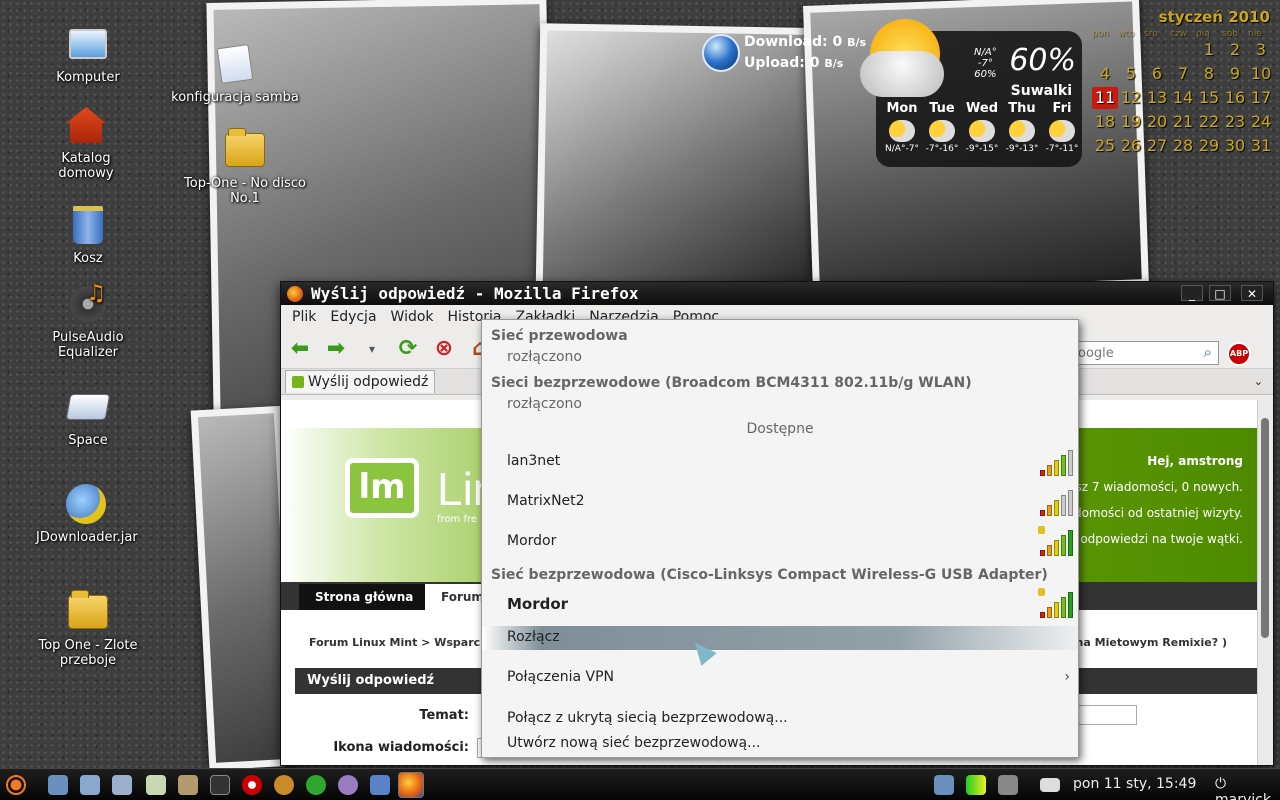 The image size is (1280, 800). Describe the element at coordinates (1145, 642) in the screenshot. I see `breadcrumb-tail: C na Mietowym Remixie? )` at that location.